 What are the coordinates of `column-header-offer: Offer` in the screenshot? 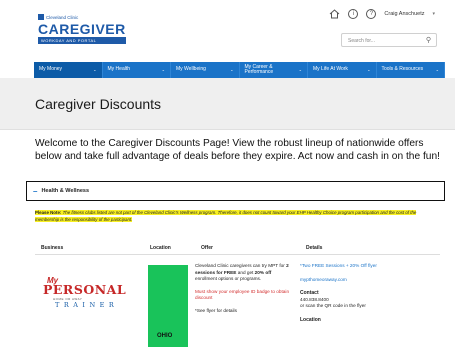 It's located at (207, 247).